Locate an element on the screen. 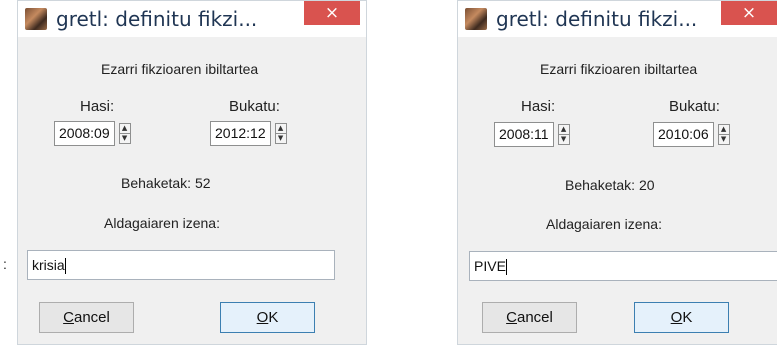  start-spinner: 2008:11 ▲ ▼ is located at coordinates (532, 134).